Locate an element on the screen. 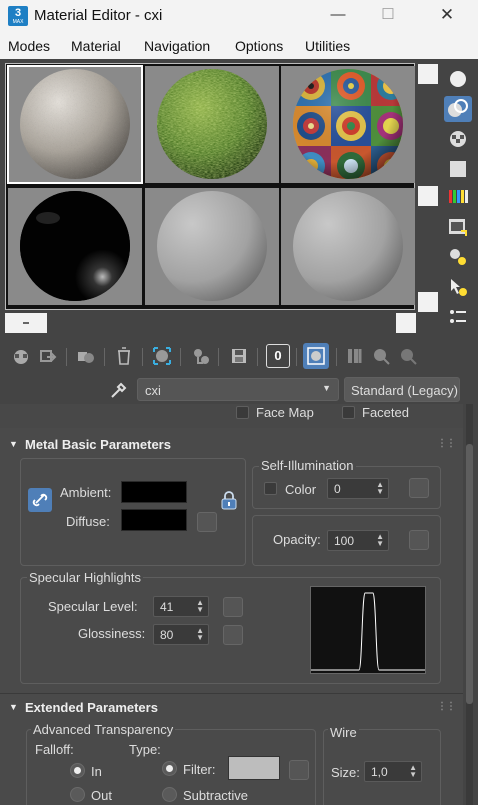 Image resolution: width=478 pixels, height=805 pixels. wire-group: Wire Size: 1,0 ▲ ▼ is located at coordinates (382, 765).